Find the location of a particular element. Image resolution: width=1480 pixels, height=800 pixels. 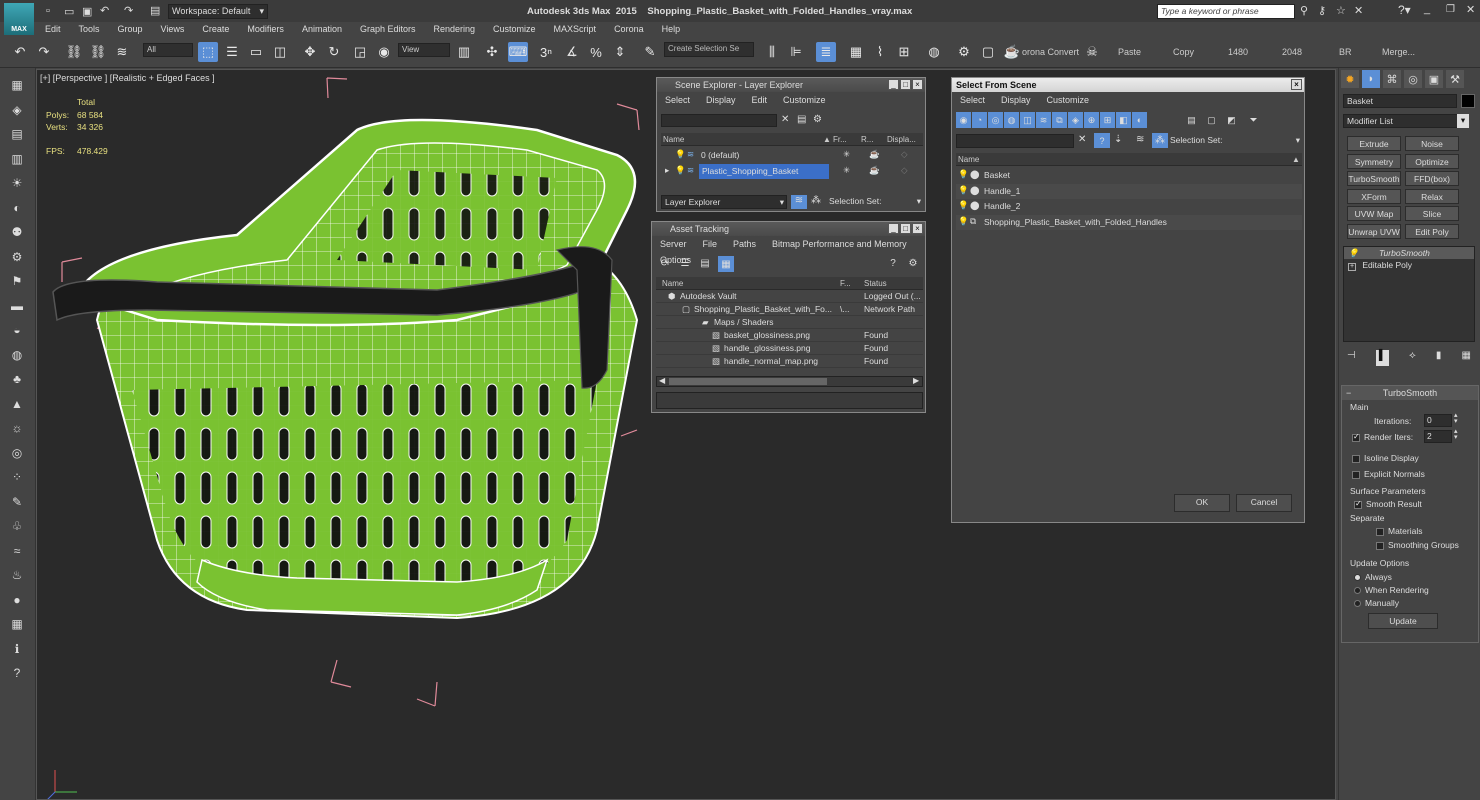

key-icon: ⚷ is located at coordinates (1322, 10).